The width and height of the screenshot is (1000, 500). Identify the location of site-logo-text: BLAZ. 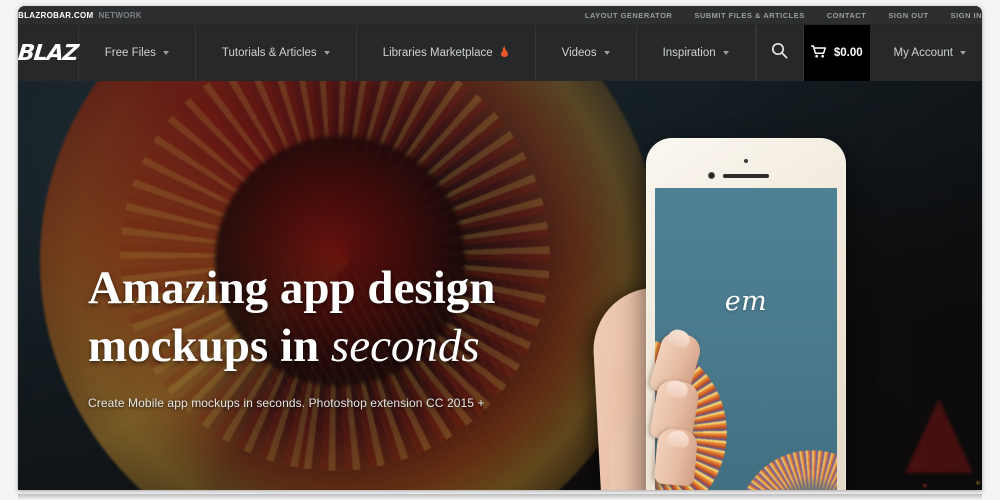
(49, 53).